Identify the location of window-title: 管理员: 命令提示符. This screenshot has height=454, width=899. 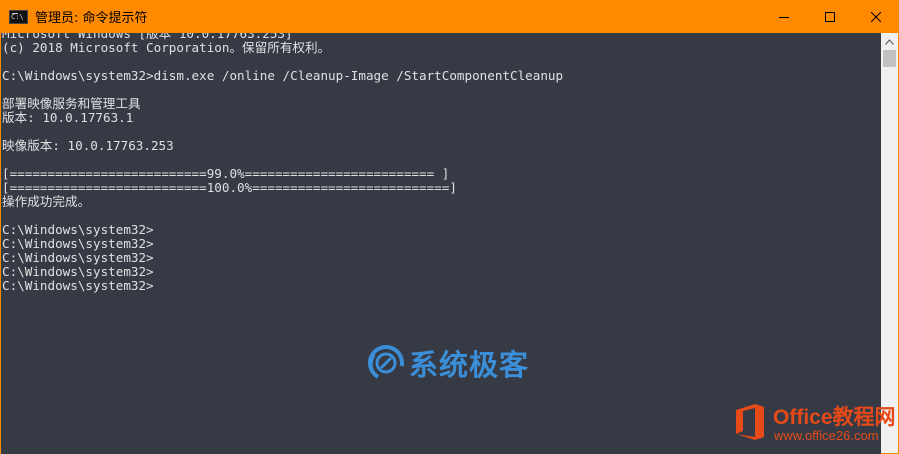
(91, 18).